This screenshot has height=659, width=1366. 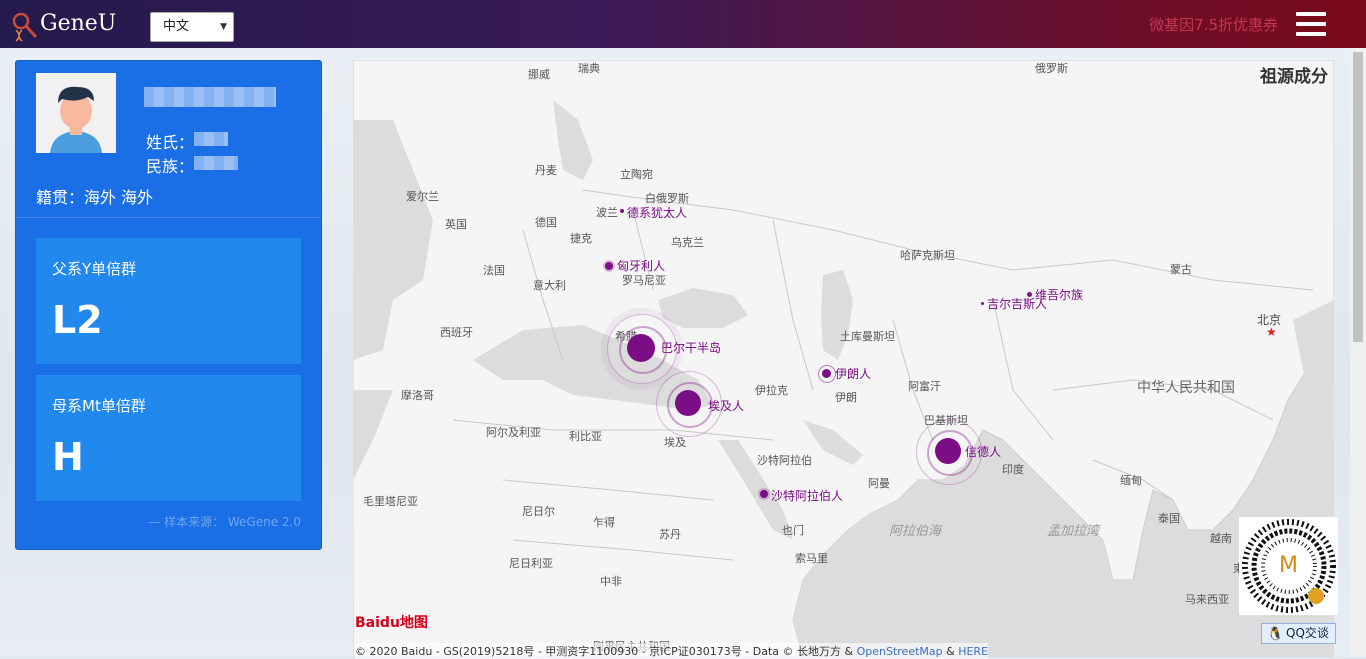 What do you see at coordinates (531, 563) in the screenshot?
I see `place-label: 尼日利亚` at bounding box center [531, 563].